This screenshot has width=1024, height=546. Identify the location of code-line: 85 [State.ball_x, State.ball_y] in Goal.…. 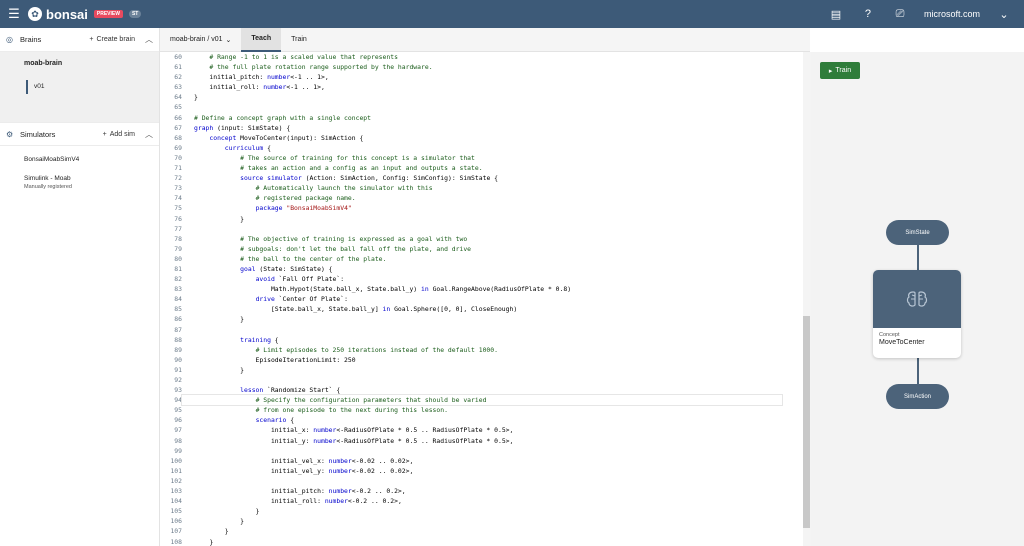
(481, 309).